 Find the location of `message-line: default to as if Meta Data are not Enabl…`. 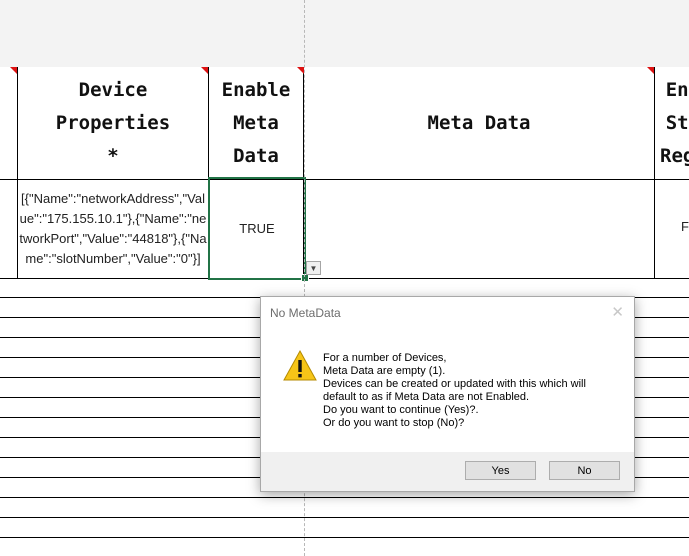

message-line: default to as if Meta Data are not Enabl… is located at coordinates (426, 397).